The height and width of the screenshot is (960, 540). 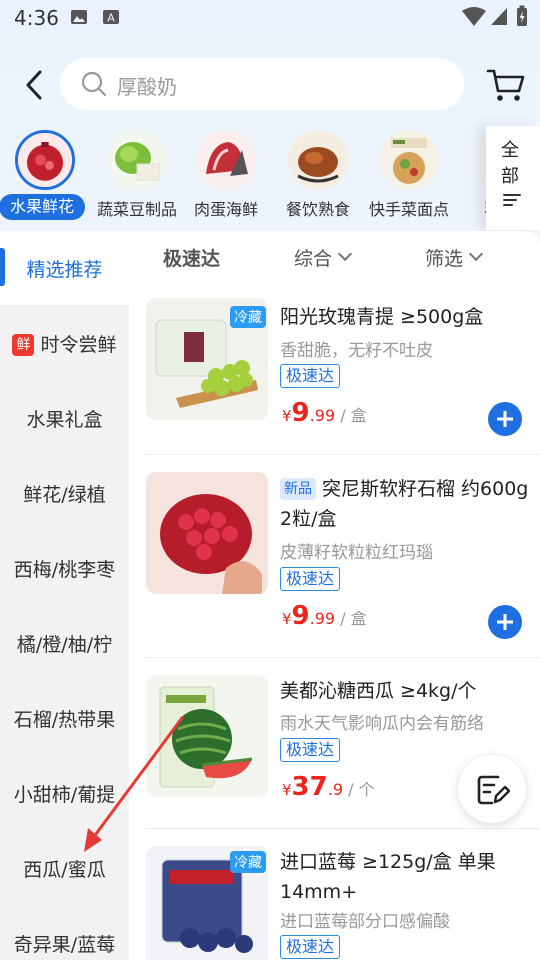 What do you see at coordinates (42, 207) in the screenshot?
I see `category-label: 水果鲜花` at bounding box center [42, 207].